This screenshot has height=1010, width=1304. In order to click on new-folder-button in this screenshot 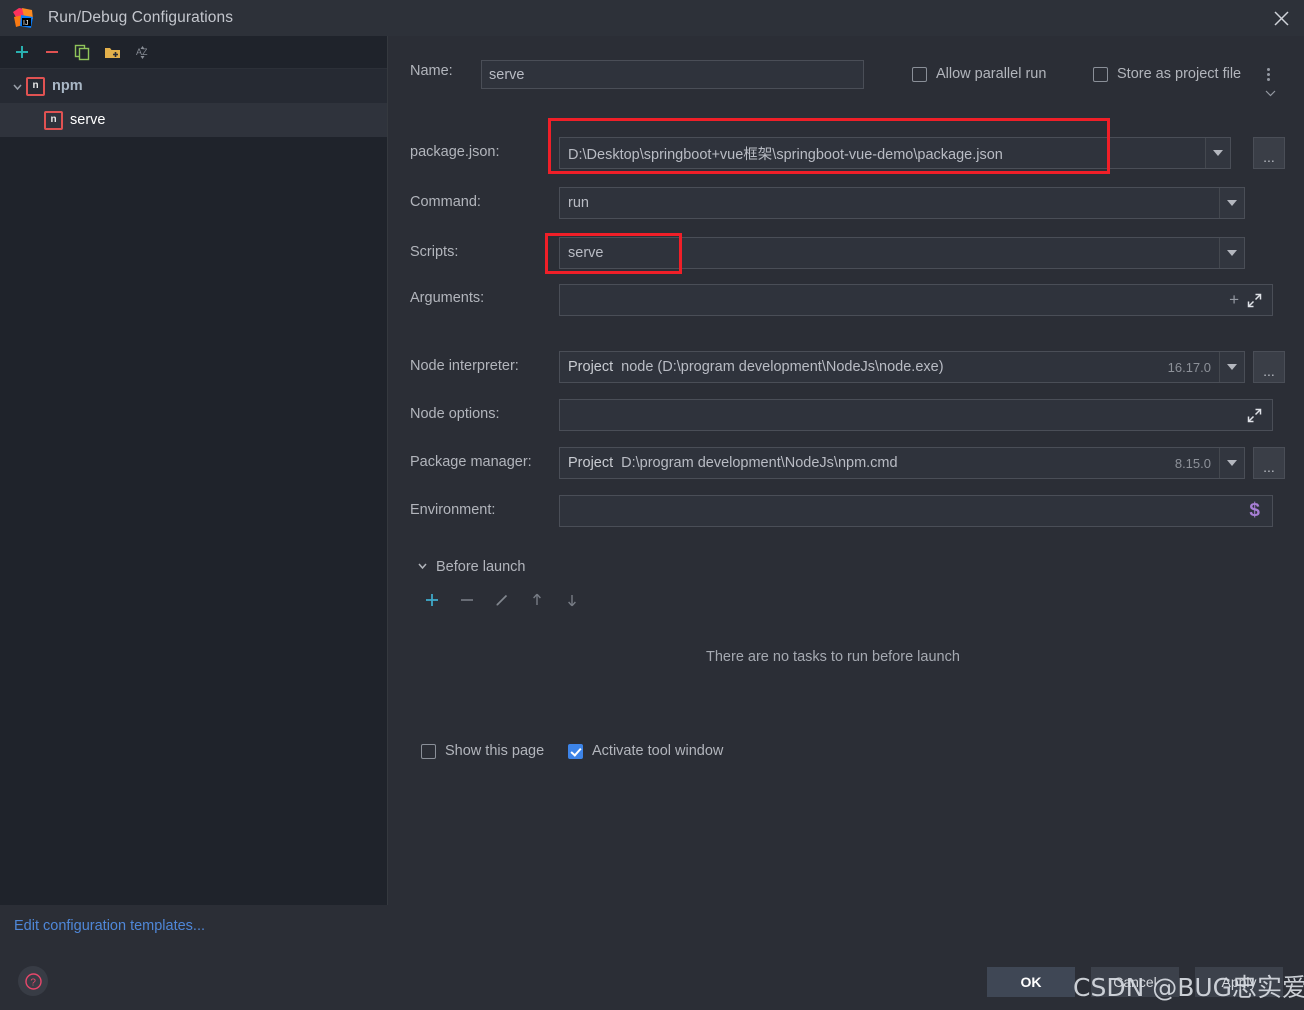, I will do `click(112, 52)`.